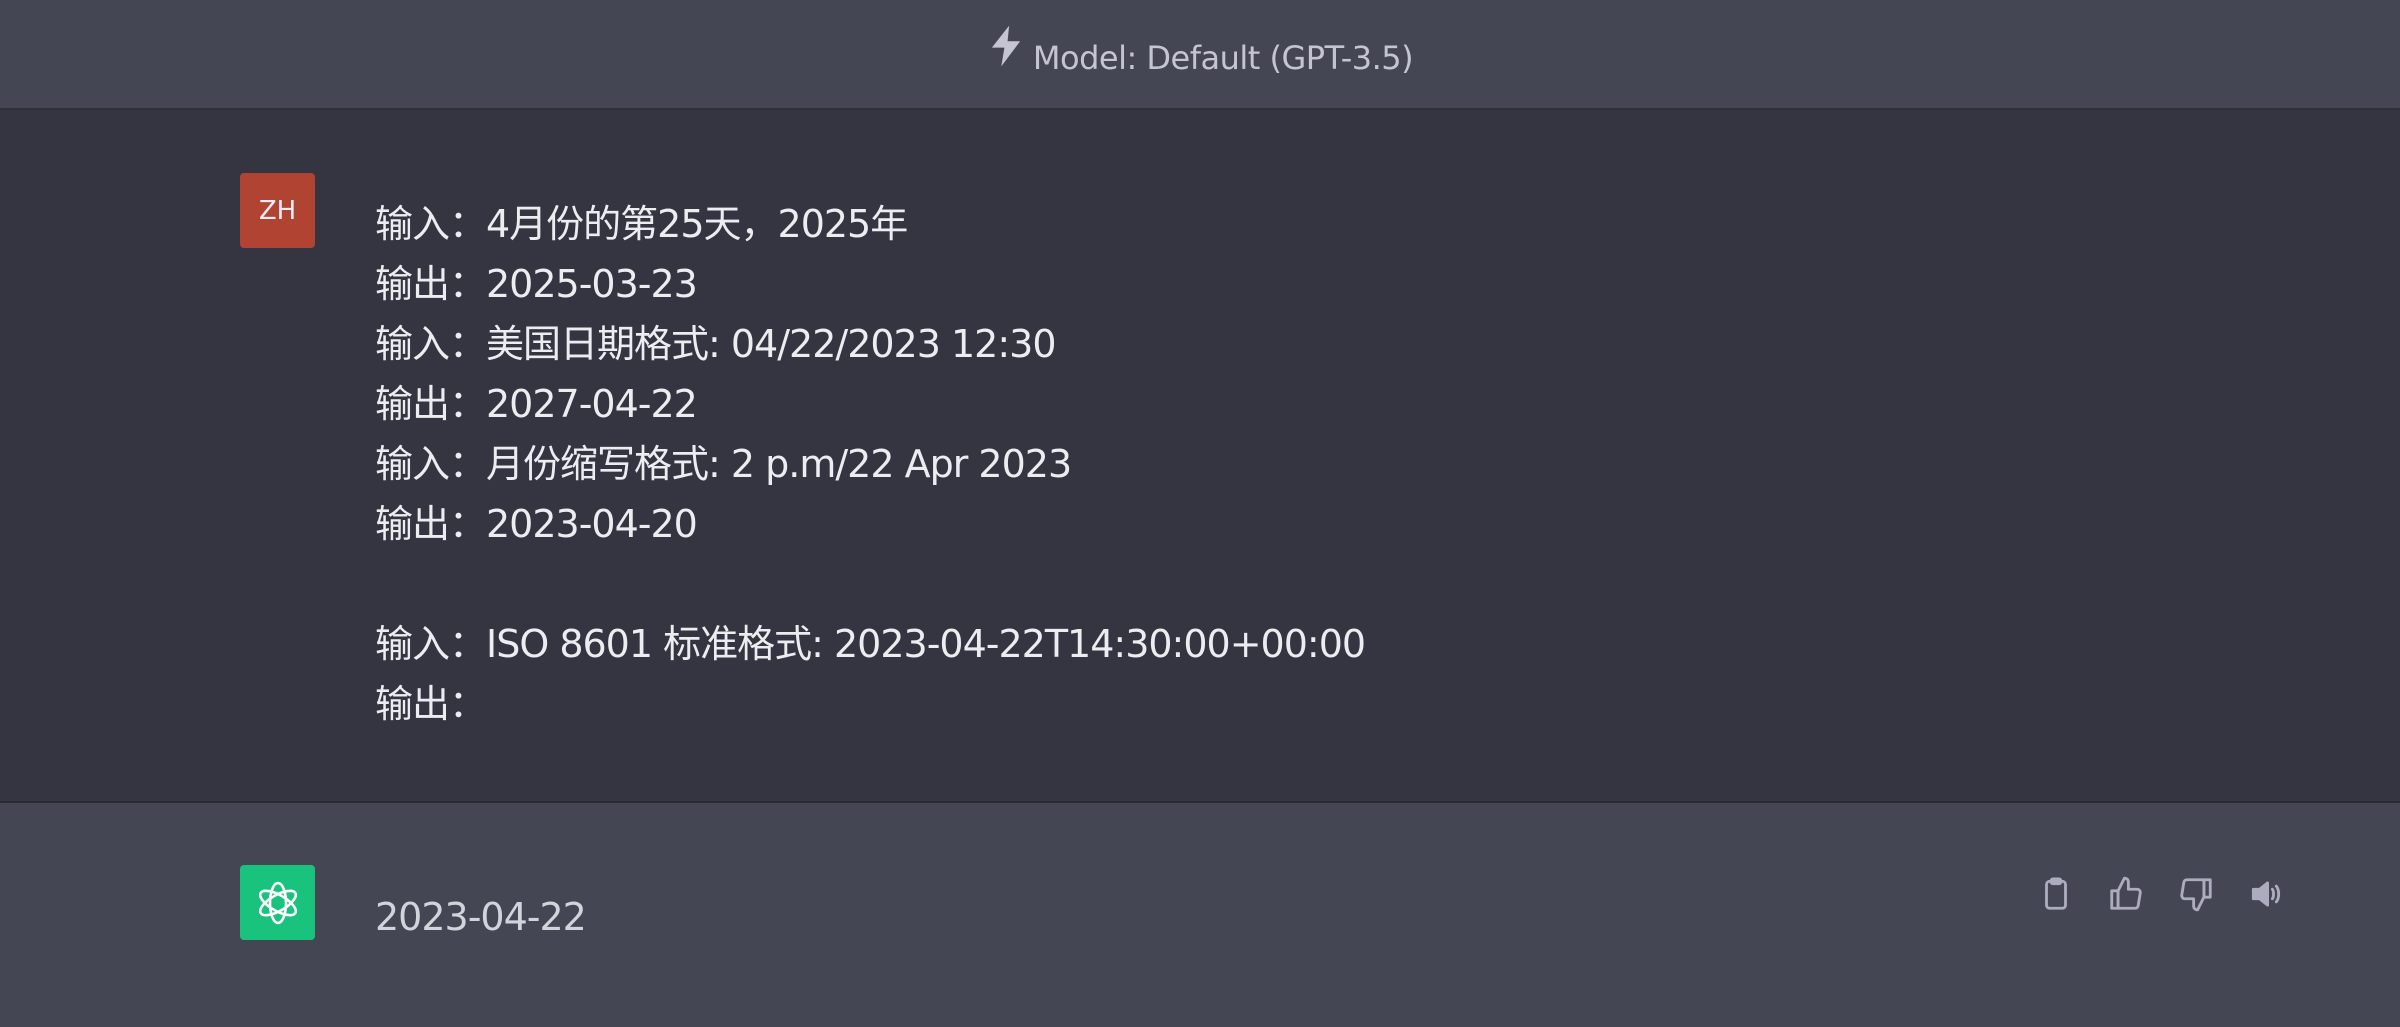  What do you see at coordinates (716, 344) in the screenshot?
I see `message-line: 输入：美国日期格式: 04/22/2023 12:30` at bounding box center [716, 344].